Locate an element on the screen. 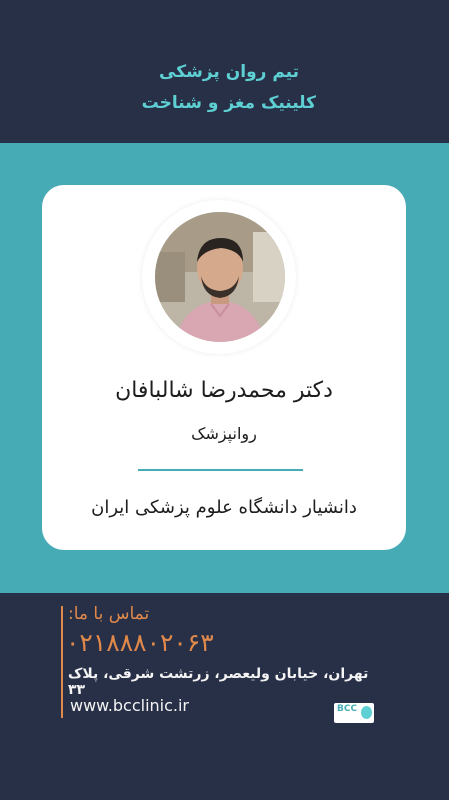  clinic-logo: BCC is located at coordinates (354, 713).